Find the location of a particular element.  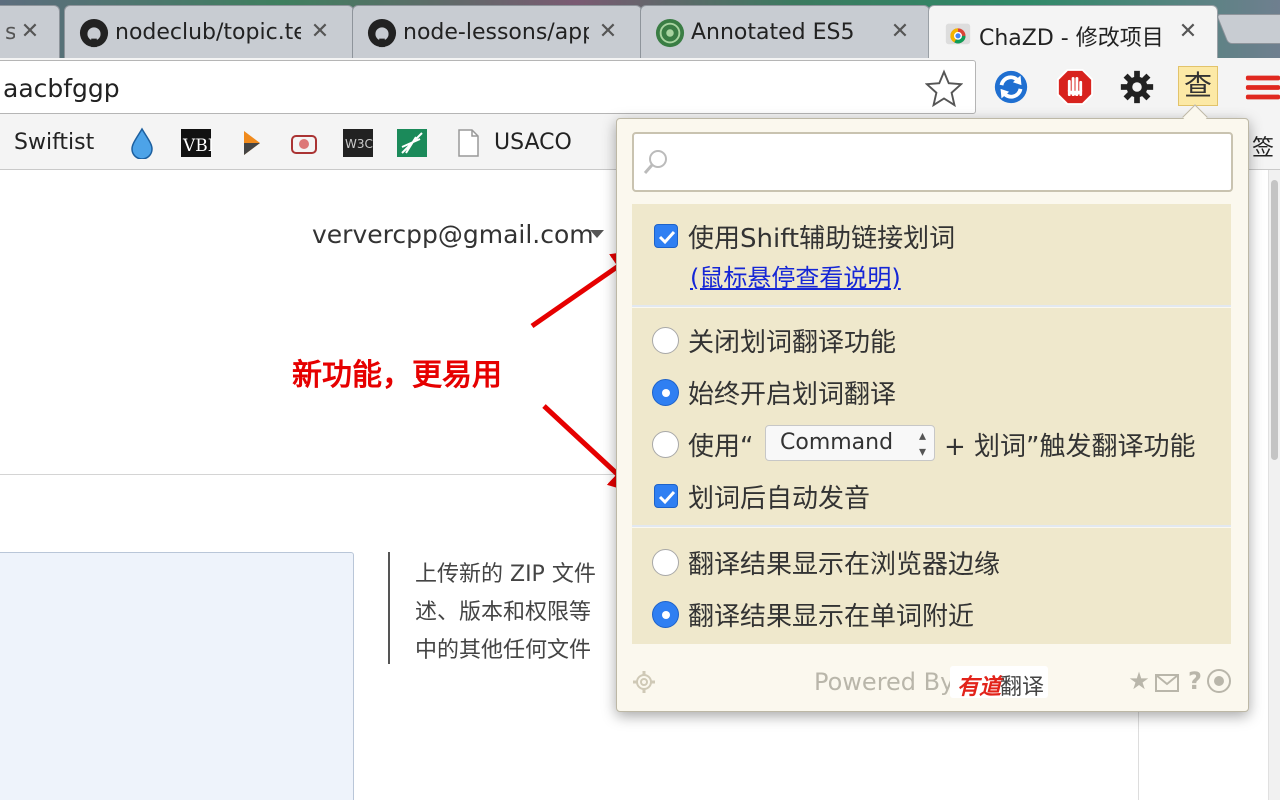

mode-label-off: 关闭划词翻译功能 is located at coordinates (792, 340).